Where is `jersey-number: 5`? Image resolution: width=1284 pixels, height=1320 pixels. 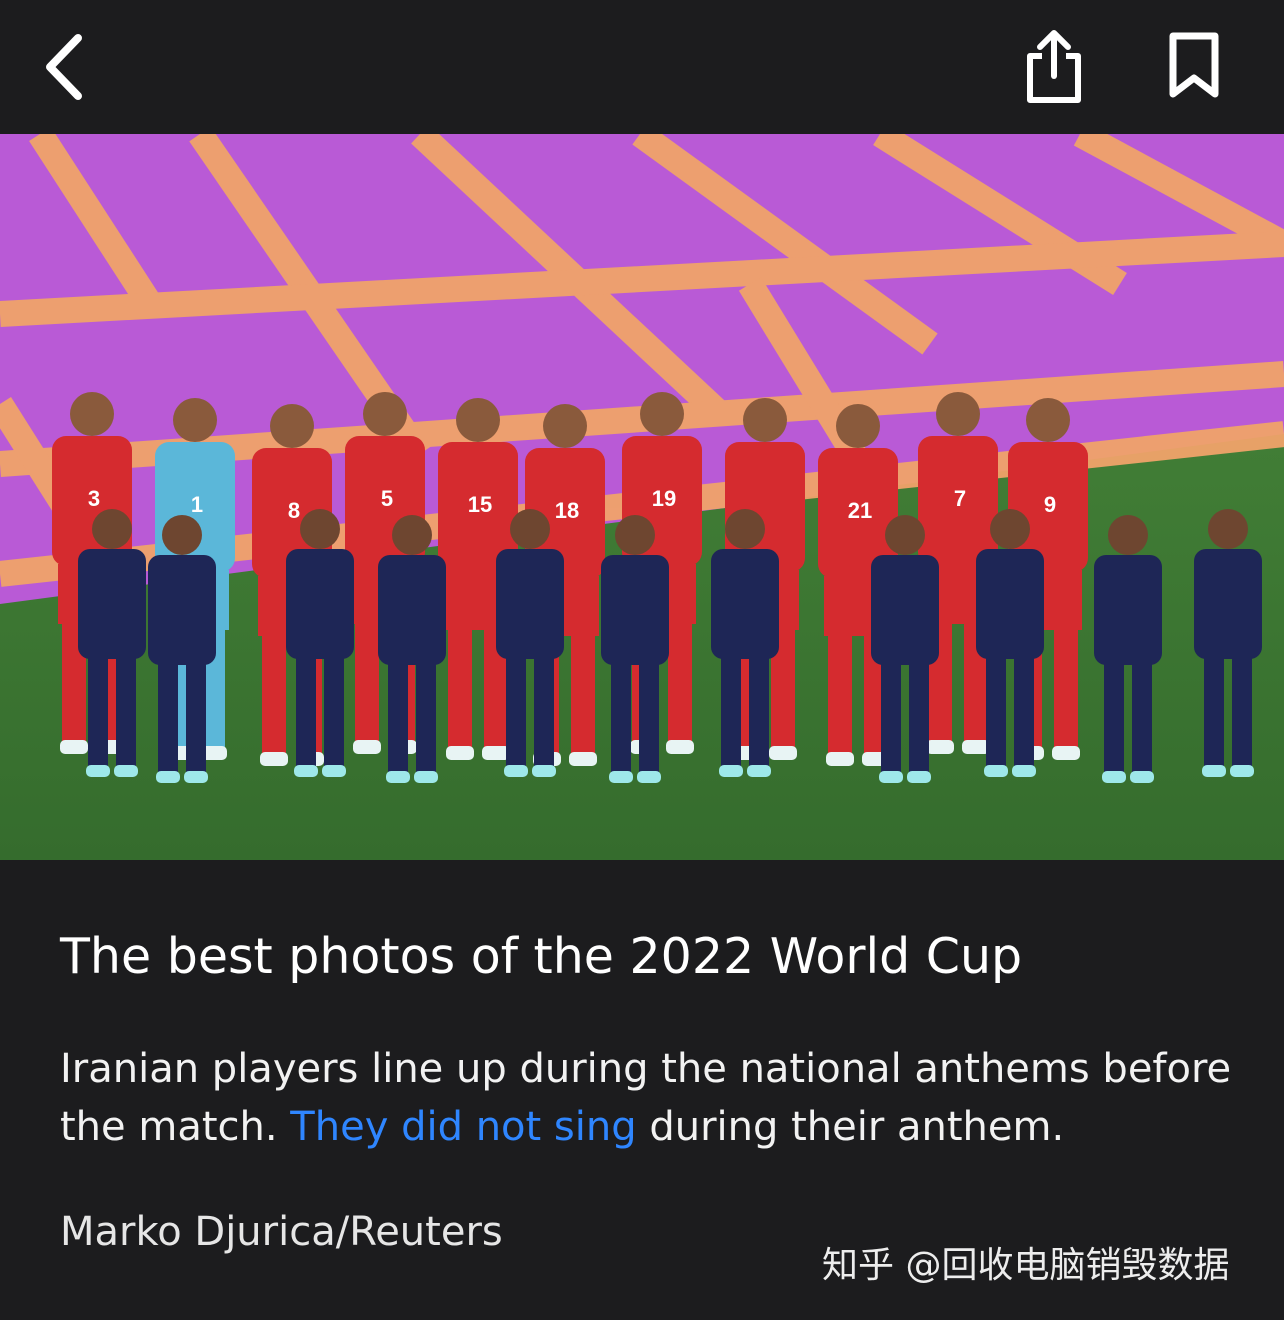
jersey-number: 5 is located at coordinates (387, 498).